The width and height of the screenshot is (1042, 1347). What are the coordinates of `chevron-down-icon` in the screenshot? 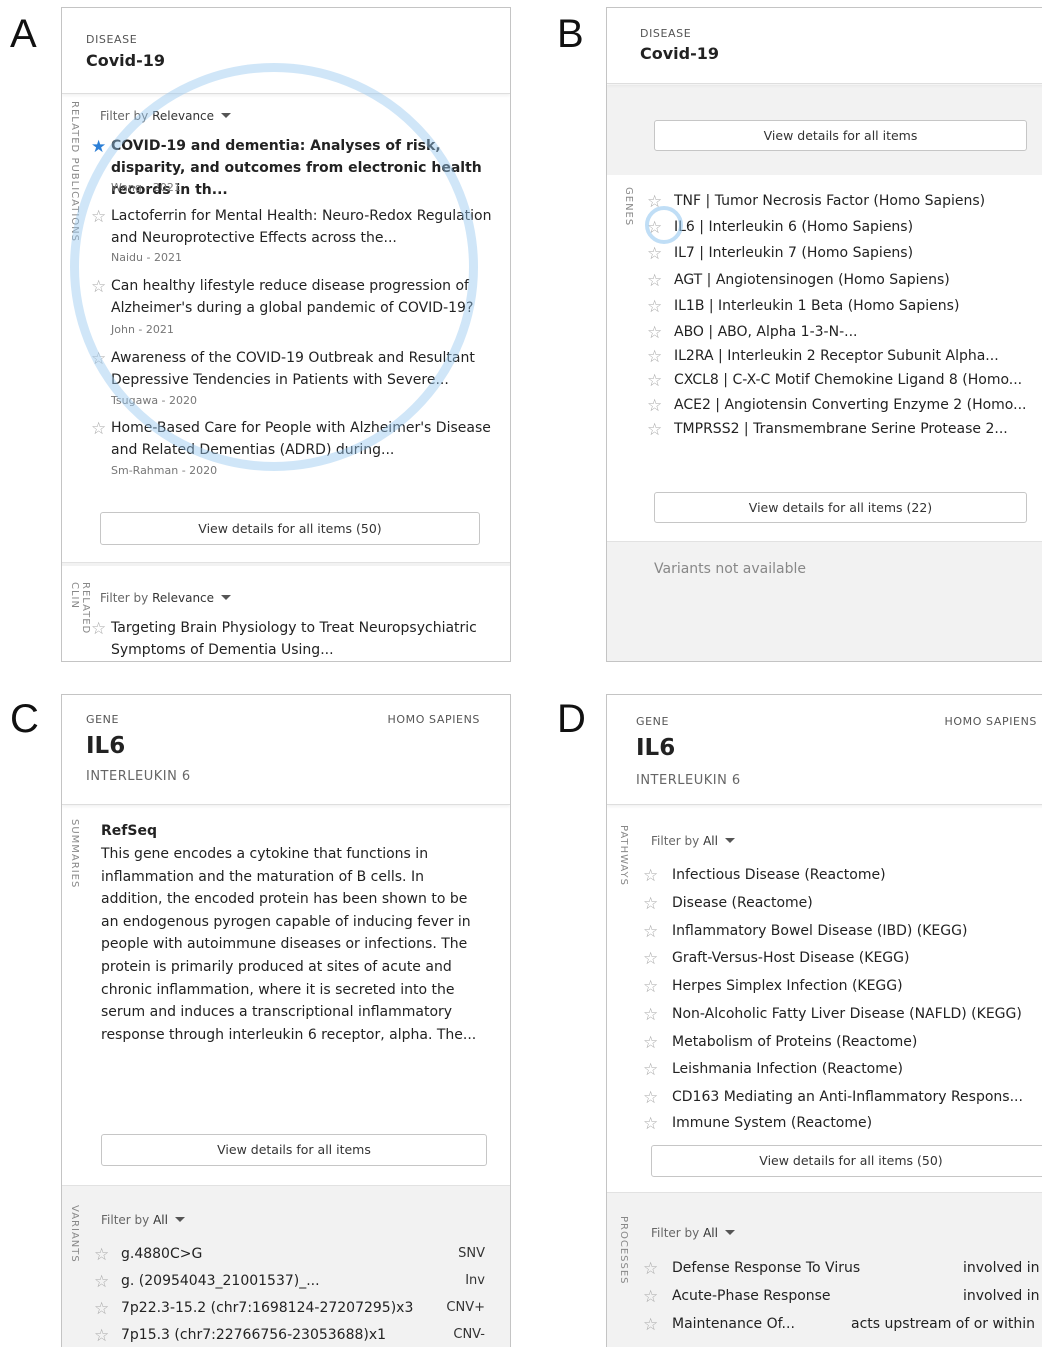 It's located at (729, 1232).